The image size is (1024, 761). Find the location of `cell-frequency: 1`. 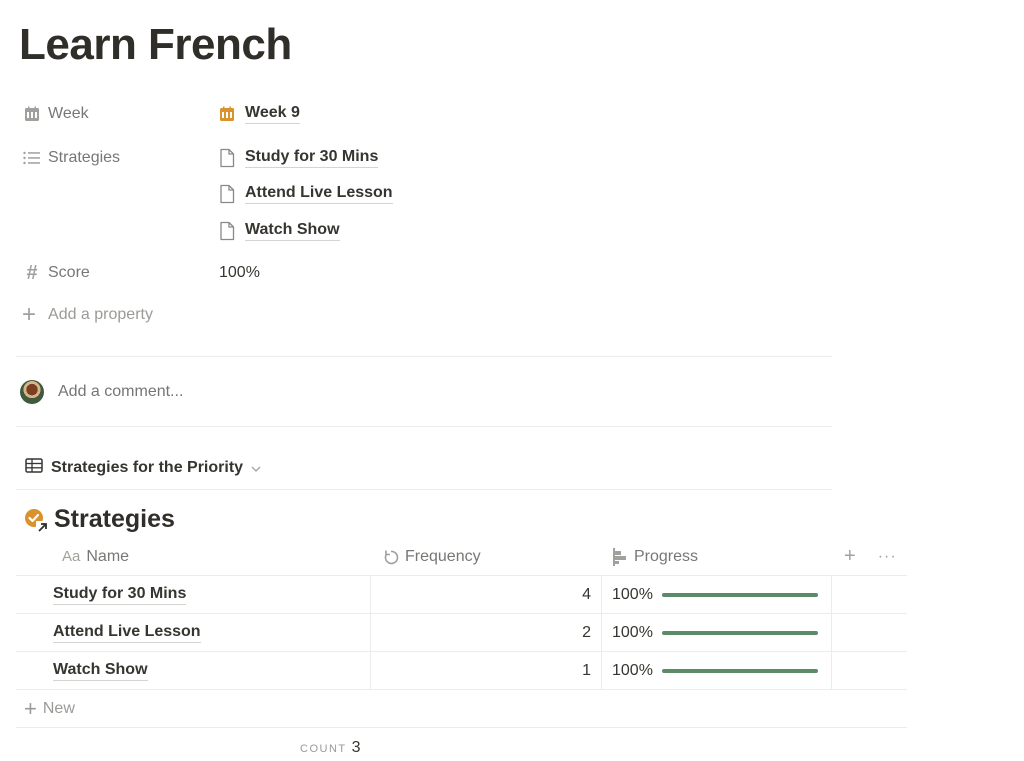

cell-frequency: 1 is located at coordinates (486, 670).